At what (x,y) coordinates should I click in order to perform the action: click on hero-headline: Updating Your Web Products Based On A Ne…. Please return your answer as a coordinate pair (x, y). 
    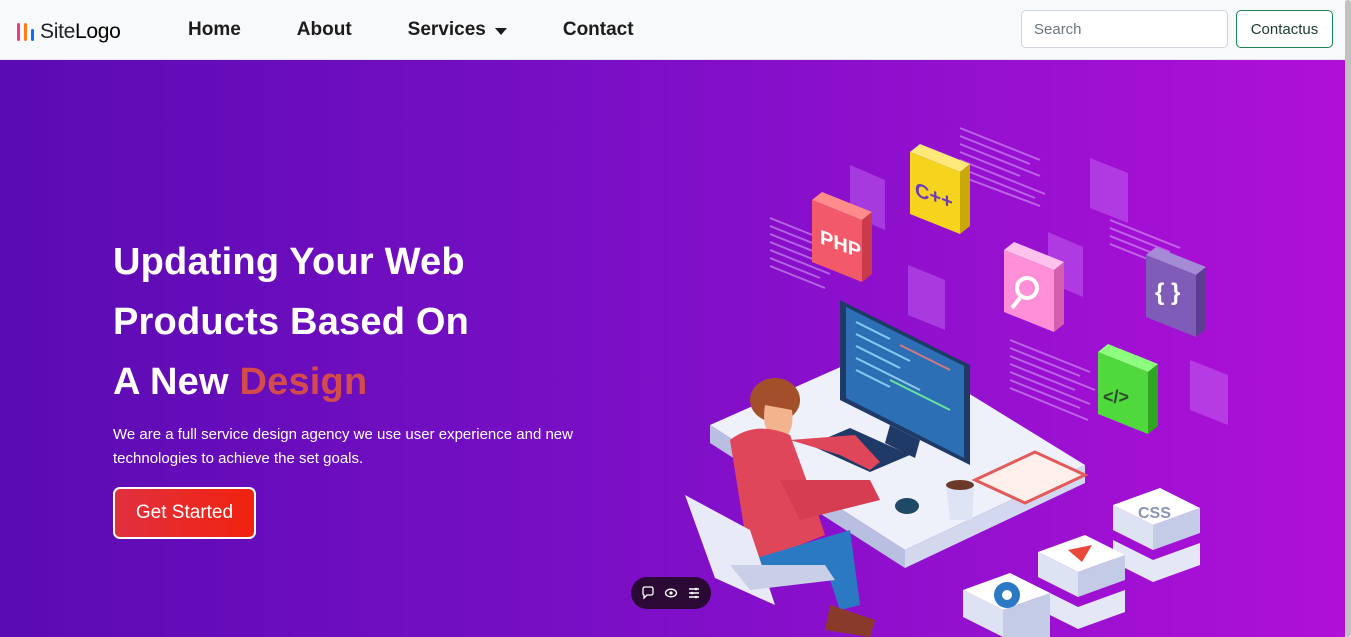
    Looking at the image, I should click on (291, 322).